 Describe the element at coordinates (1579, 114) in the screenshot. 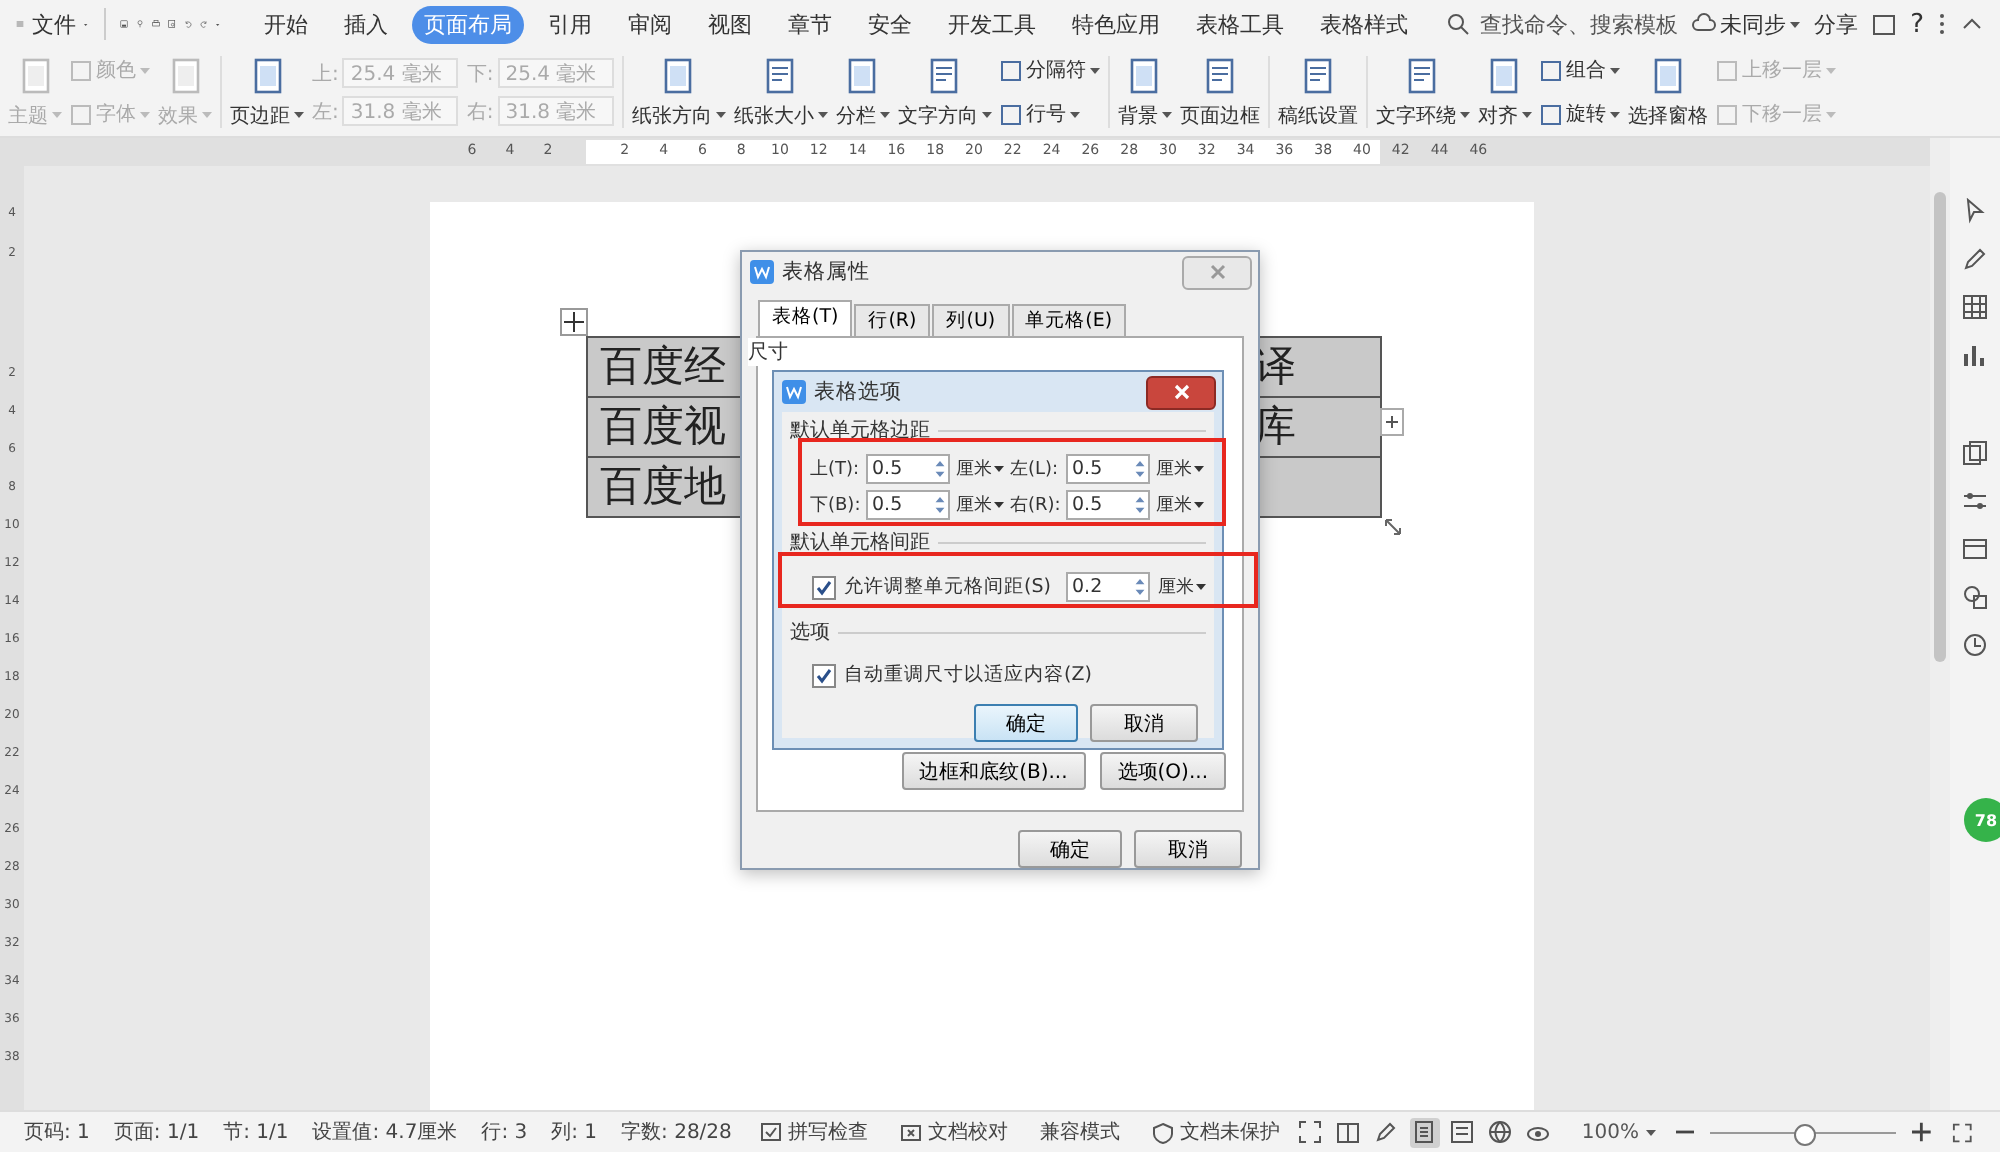

I see `ribbon-button: 旋转` at that location.